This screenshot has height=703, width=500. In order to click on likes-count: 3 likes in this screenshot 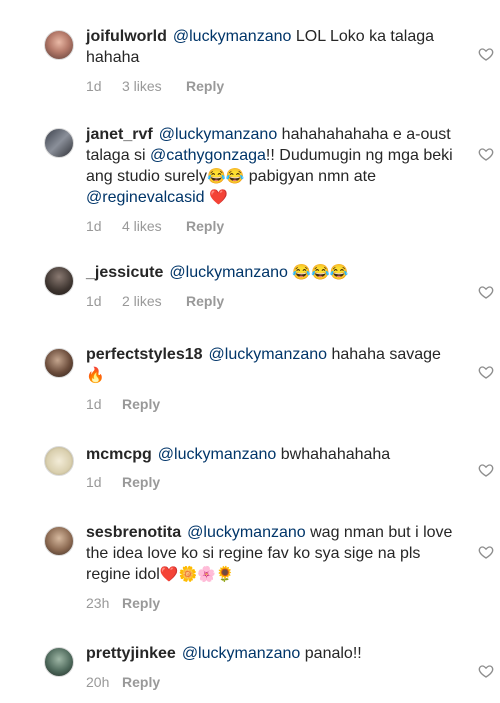, I will do `click(154, 86)`.